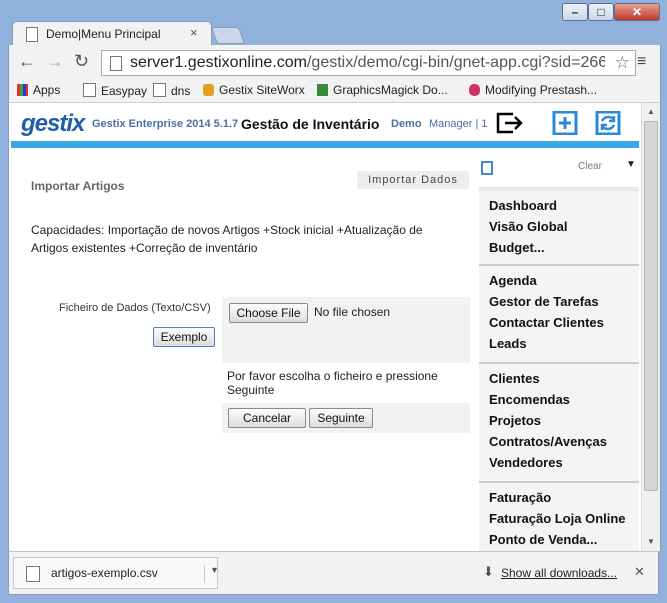 Image resolution: width=667 pixels, height=603 pixels. What do you see at coordinates (310, 124) in the screenshot?
I see `module-title: Gestão de Inventário` at bounding box center [310, 124].